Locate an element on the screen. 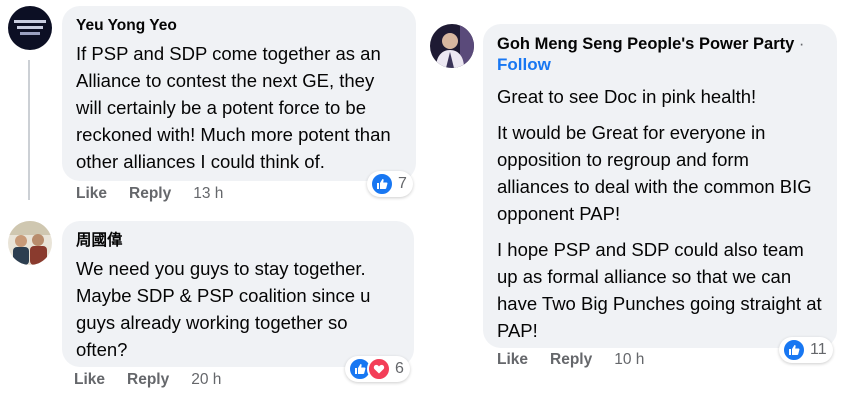 This screenshot has height=401, width=850. love-icon is located at coordinates (379, 369).